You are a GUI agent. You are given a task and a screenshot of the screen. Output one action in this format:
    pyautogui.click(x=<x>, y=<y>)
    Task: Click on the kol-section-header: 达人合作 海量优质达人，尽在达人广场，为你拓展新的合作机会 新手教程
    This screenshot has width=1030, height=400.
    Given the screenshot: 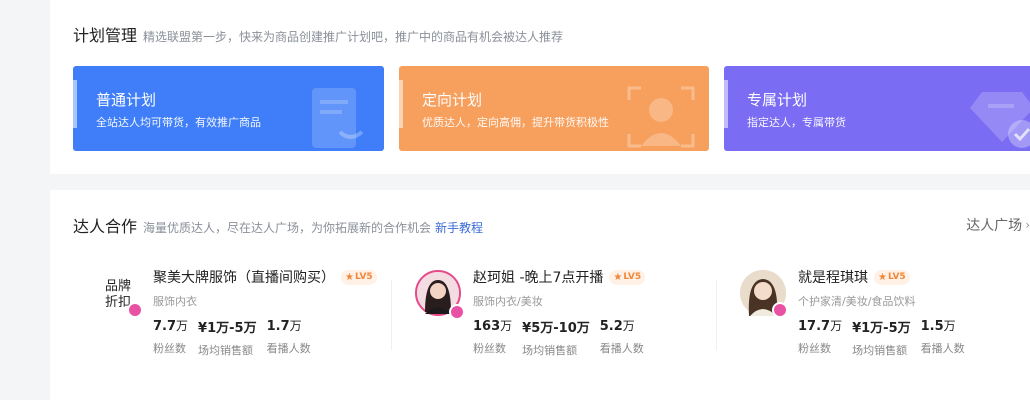 What is the action you would take?
    pyautogui.click(x=278, y=225)
    